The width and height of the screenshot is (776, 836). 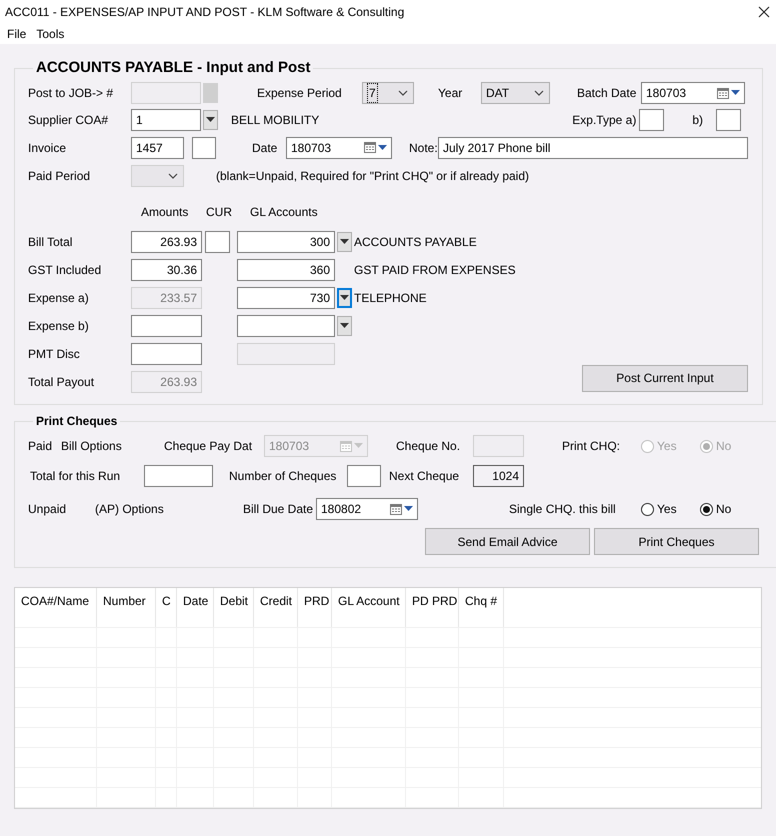 What do you see at coordinates (429, 446) in the screenshot?
I see `field-label: Cheque No.` at bounding box center [429, 446].